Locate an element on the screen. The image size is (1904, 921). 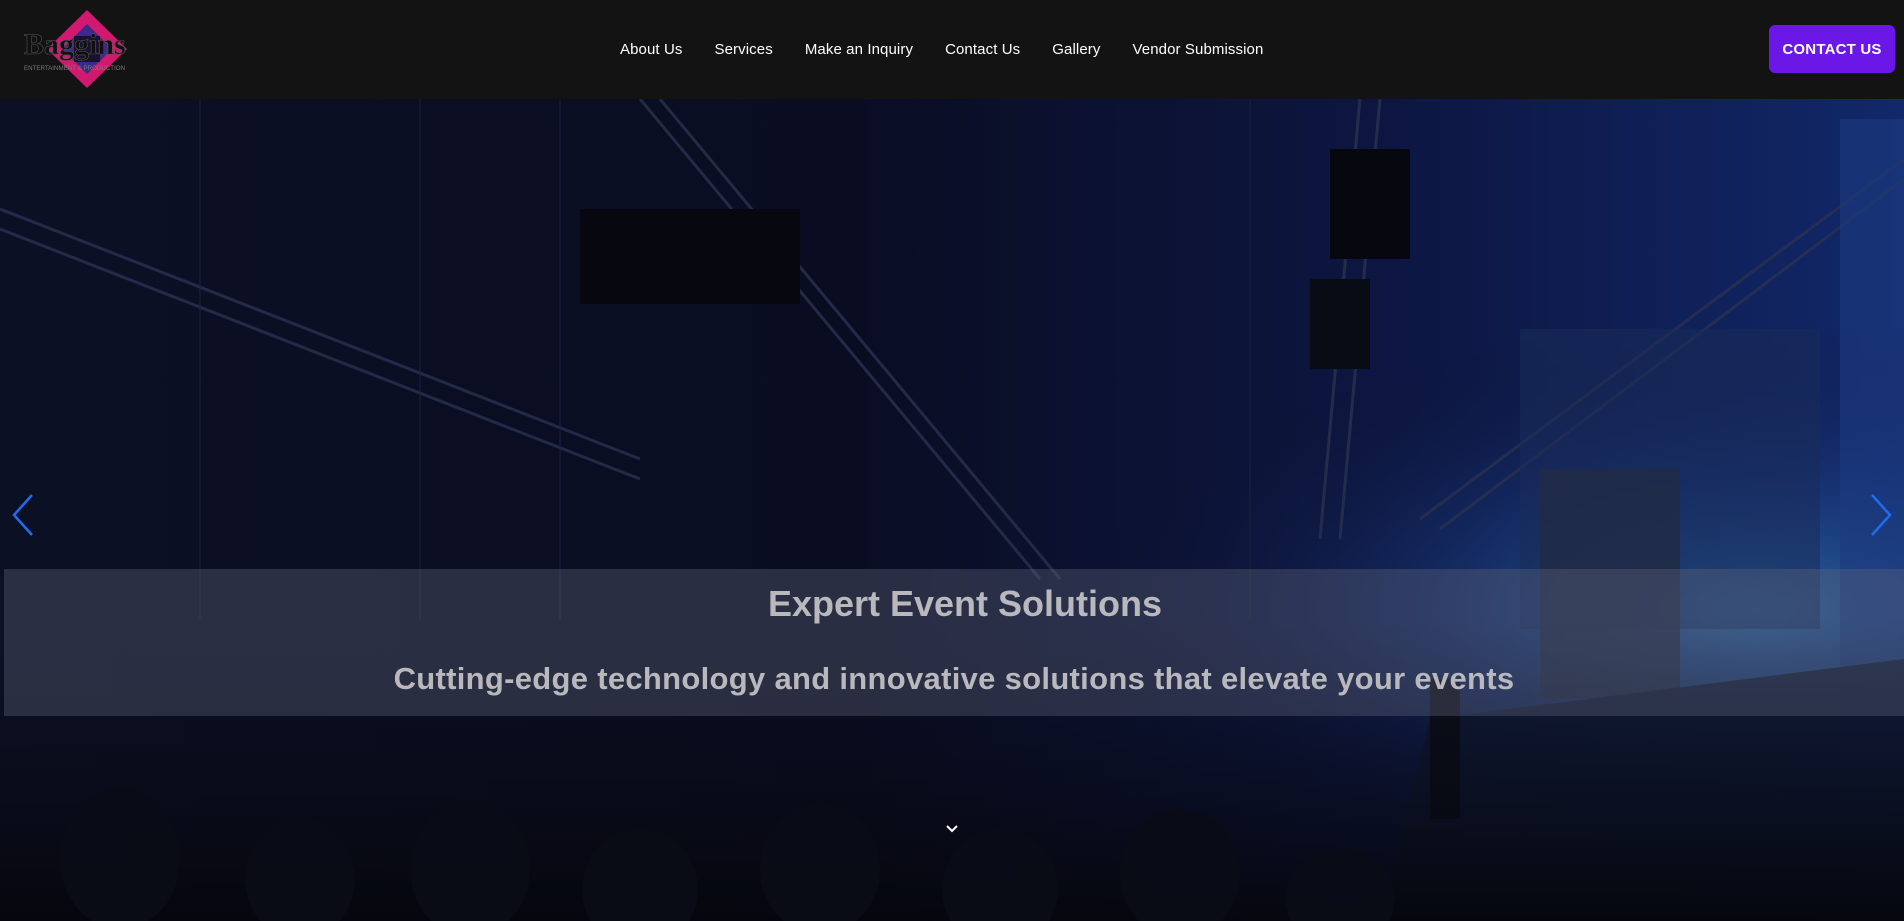
nav-make-an-inquiry: Make an Inquiry is located at coordinates (859, 49).